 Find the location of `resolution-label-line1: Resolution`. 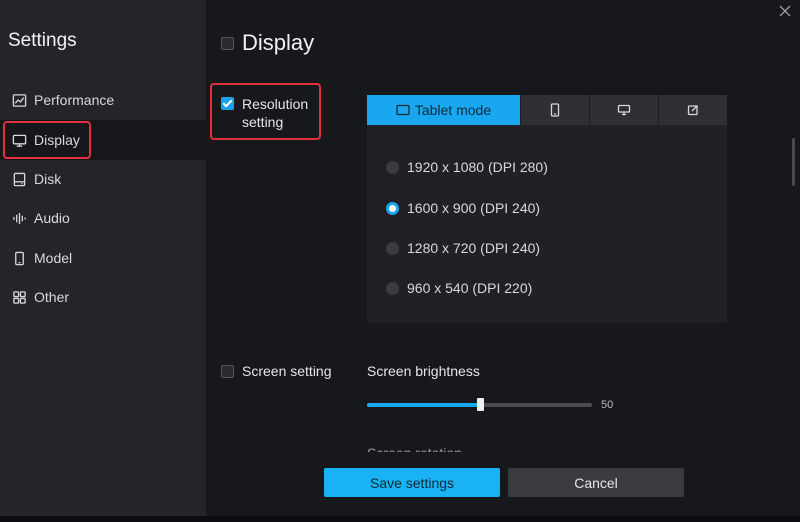

resolution-label-line1: Resolution is located at coordinates (275, 104).